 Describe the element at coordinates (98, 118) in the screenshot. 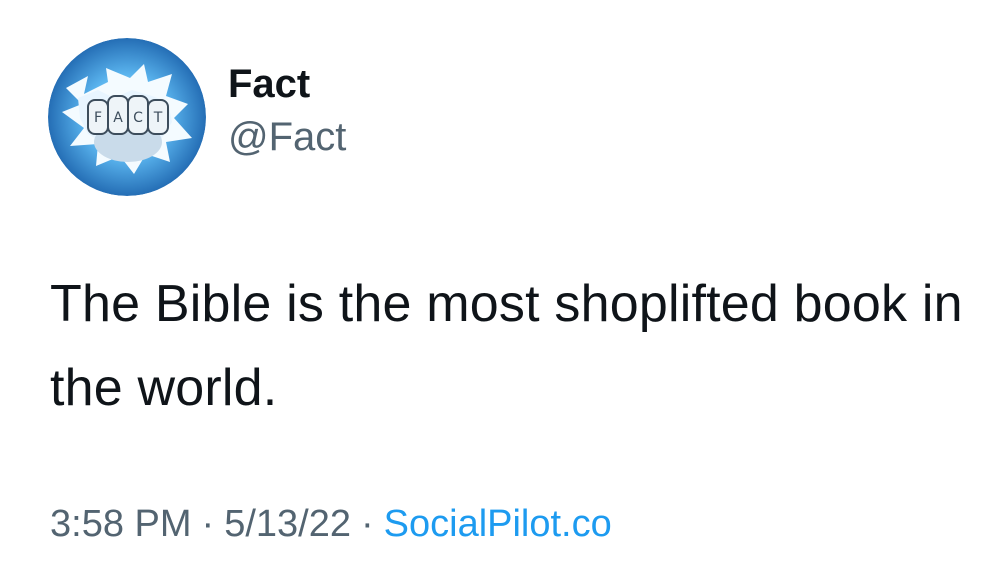

I see `svg-text: F` at that location.